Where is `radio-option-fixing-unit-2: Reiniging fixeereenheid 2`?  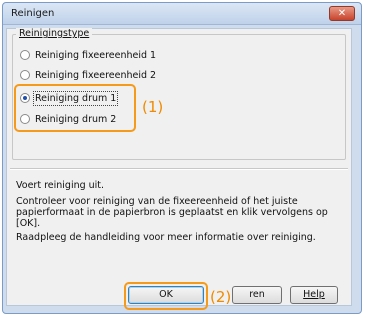
radio-option-fixing-unit-2: Reiniging fixeereenheid 2 is located at coordinates (88, 75).